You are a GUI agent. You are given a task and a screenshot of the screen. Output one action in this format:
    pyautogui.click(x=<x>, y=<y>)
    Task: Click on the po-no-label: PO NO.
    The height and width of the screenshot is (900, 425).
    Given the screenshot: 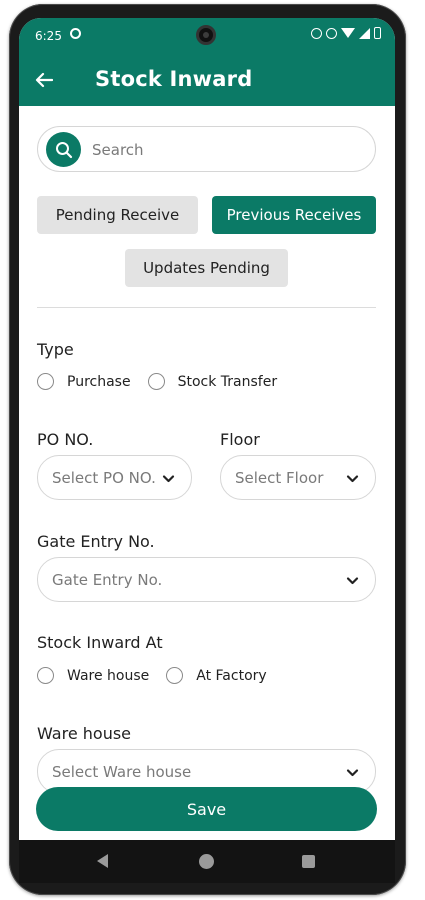 What is the action you would take?
    pyautogui.click(x=65, y=439)
    